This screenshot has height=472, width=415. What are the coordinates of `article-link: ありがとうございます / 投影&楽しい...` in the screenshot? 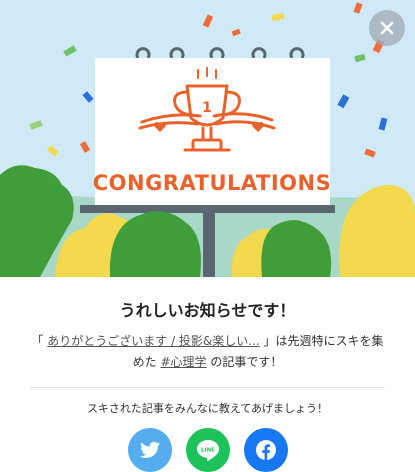 It's located at (153, 341).